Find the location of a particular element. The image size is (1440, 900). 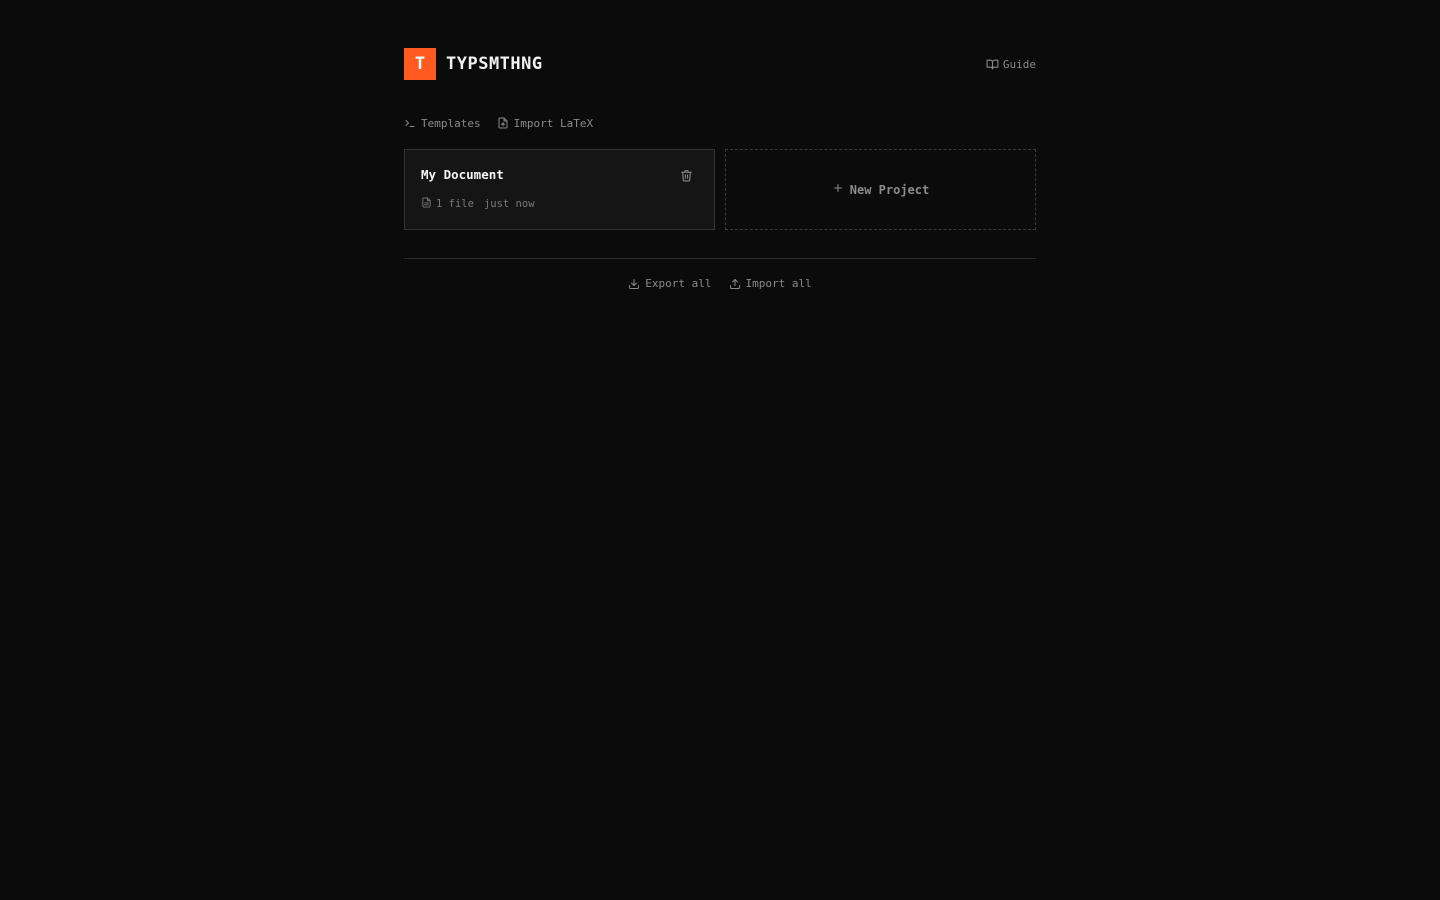

app-logo: T is located at coordinates (420, 64).